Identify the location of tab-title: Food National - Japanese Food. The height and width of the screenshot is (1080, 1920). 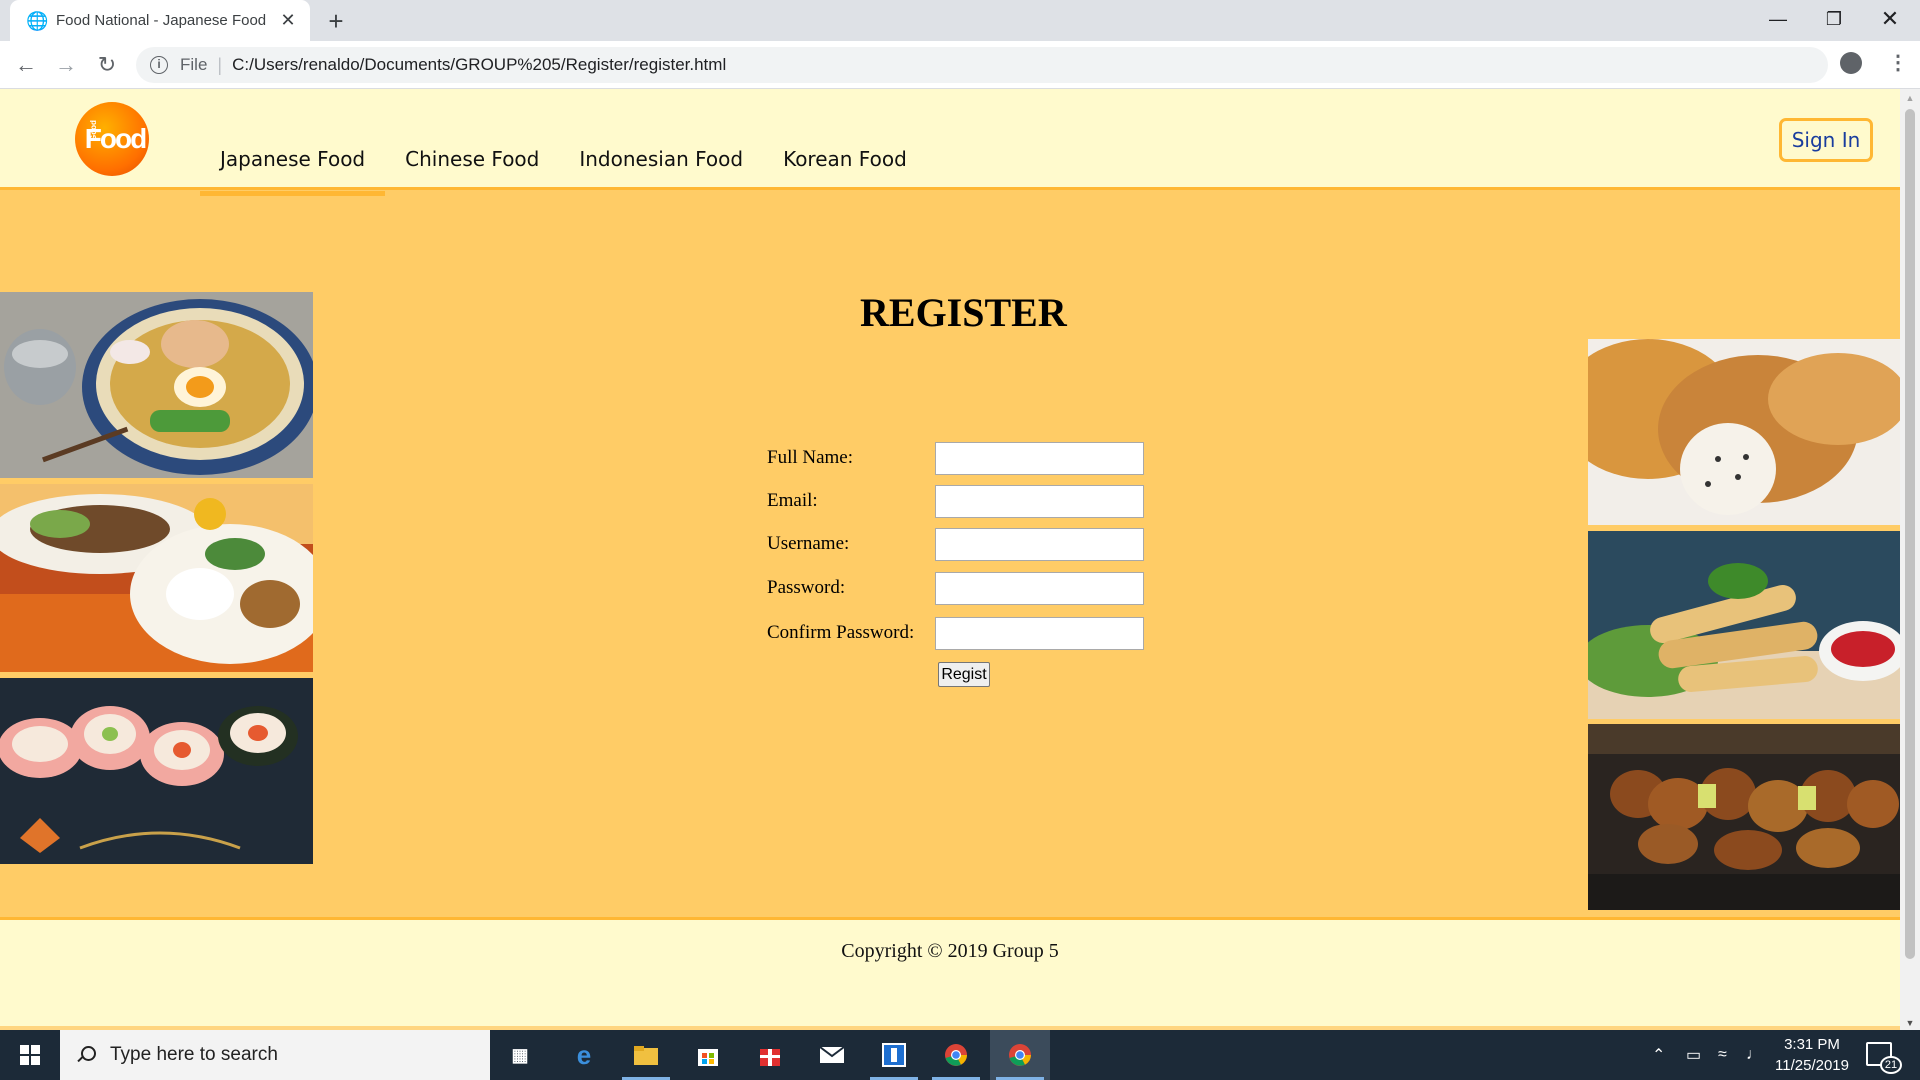
(161, 20).